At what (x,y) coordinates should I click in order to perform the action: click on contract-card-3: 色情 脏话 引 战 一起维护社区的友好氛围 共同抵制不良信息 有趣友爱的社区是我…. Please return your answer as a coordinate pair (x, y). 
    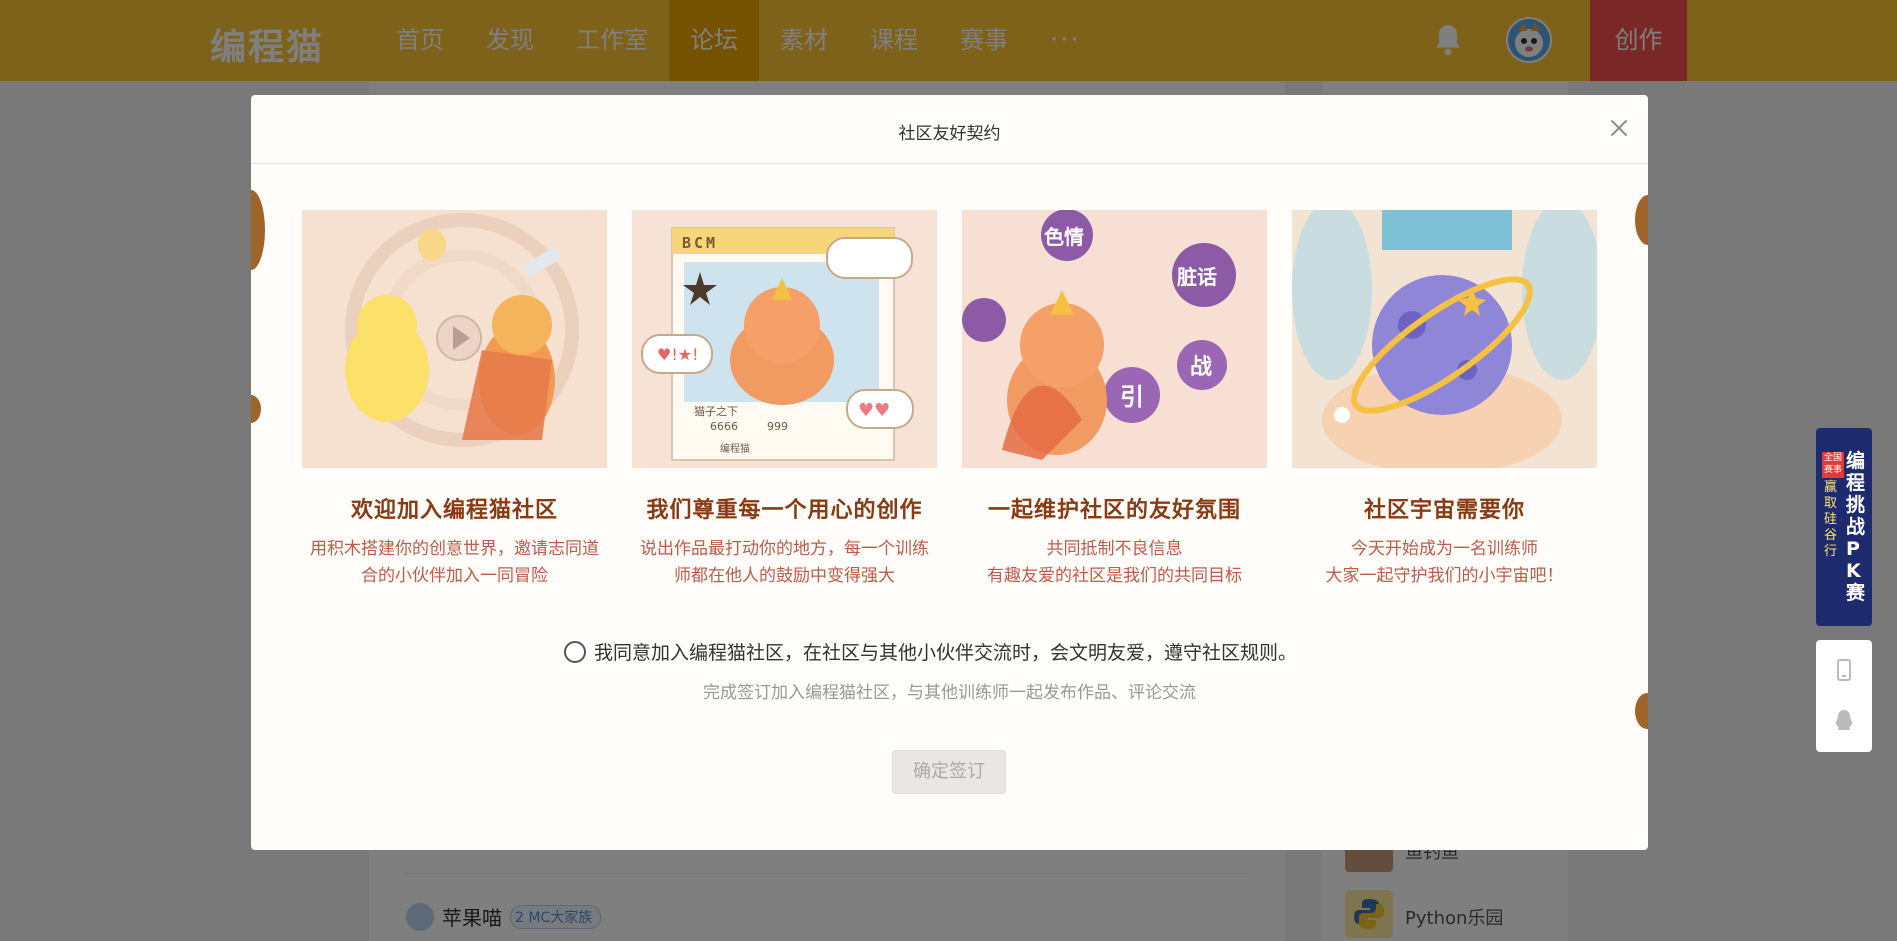
    Looking at the image, I should click on (1114, 400).